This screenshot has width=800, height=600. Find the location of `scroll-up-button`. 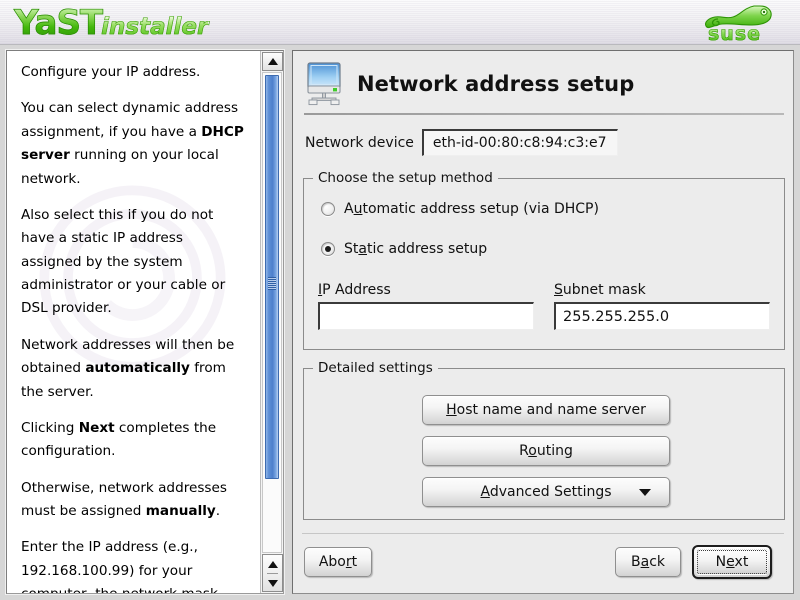

scroll-up-button is located at coordinates (272, 61).